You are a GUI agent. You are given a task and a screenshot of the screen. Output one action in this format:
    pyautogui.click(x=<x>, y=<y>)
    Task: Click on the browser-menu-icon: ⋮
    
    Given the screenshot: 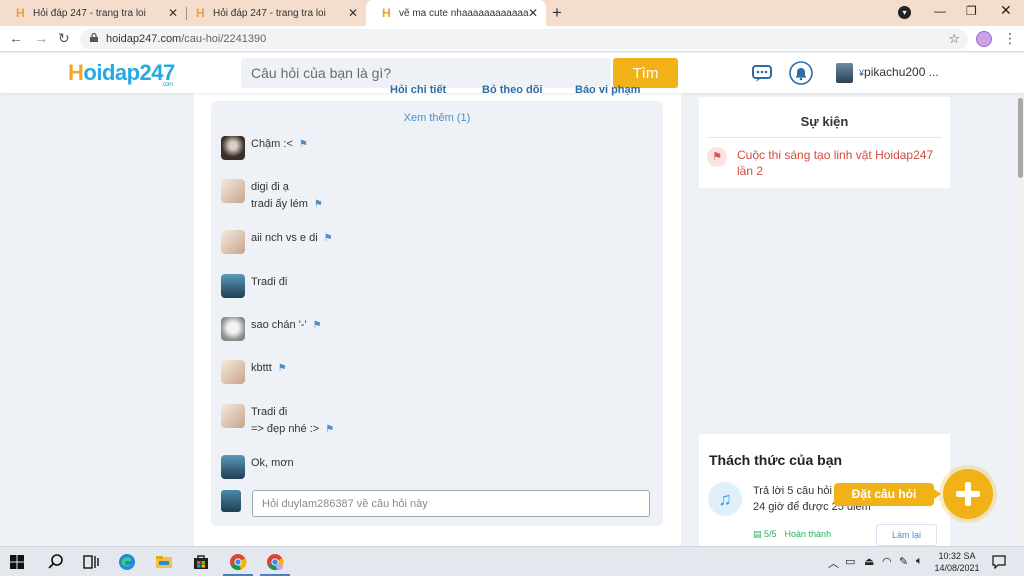 What is the action you would take?
    pyautogui.click(x=1010, y=38)
    